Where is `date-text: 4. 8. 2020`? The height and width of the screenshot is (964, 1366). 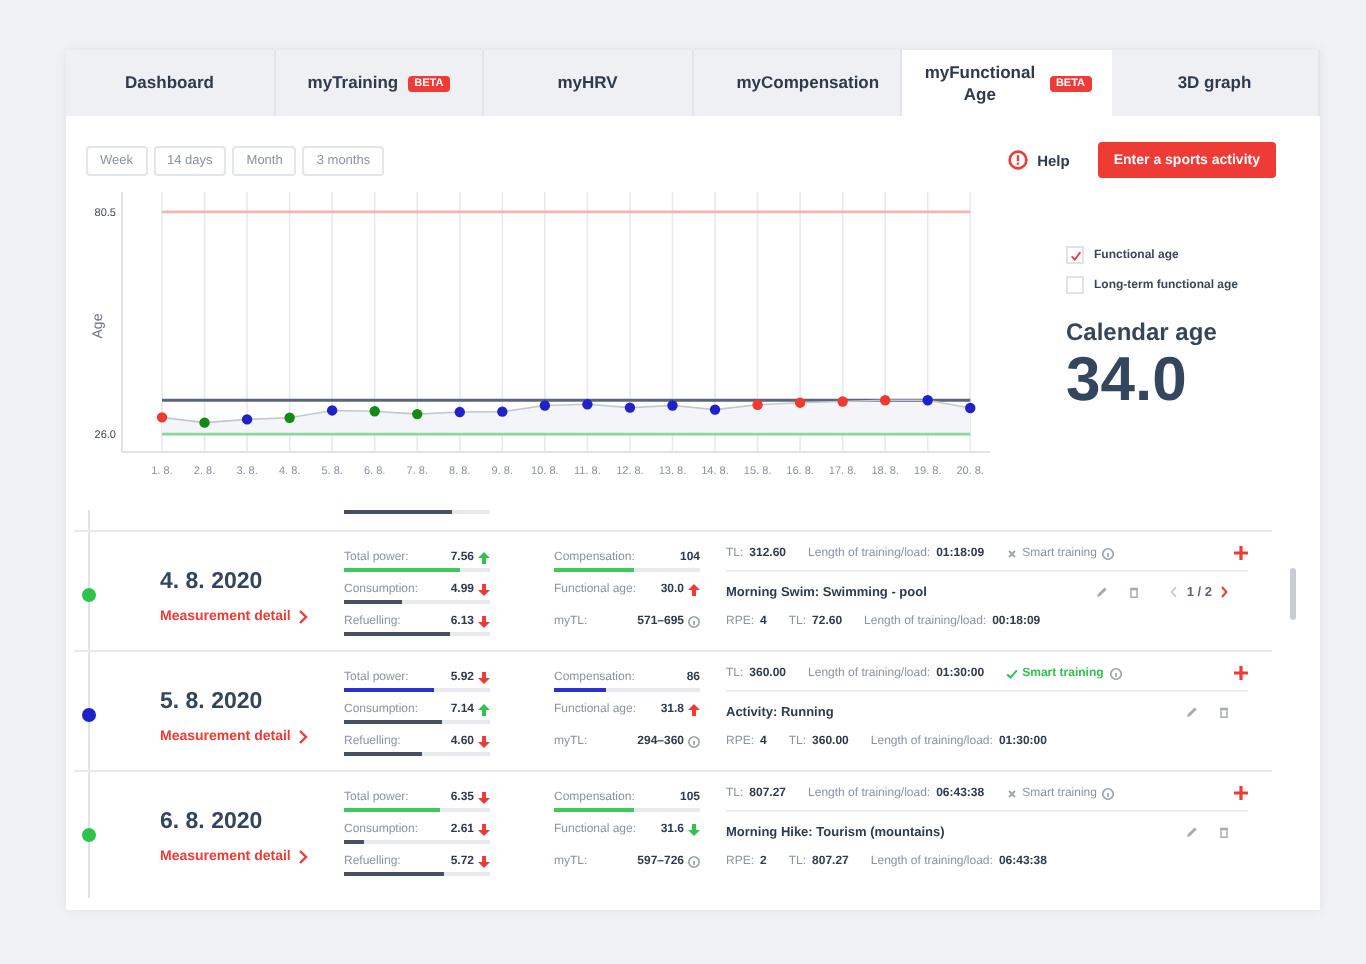 date-text: 4. 8. 2020 is located at coordinates (212, 582).